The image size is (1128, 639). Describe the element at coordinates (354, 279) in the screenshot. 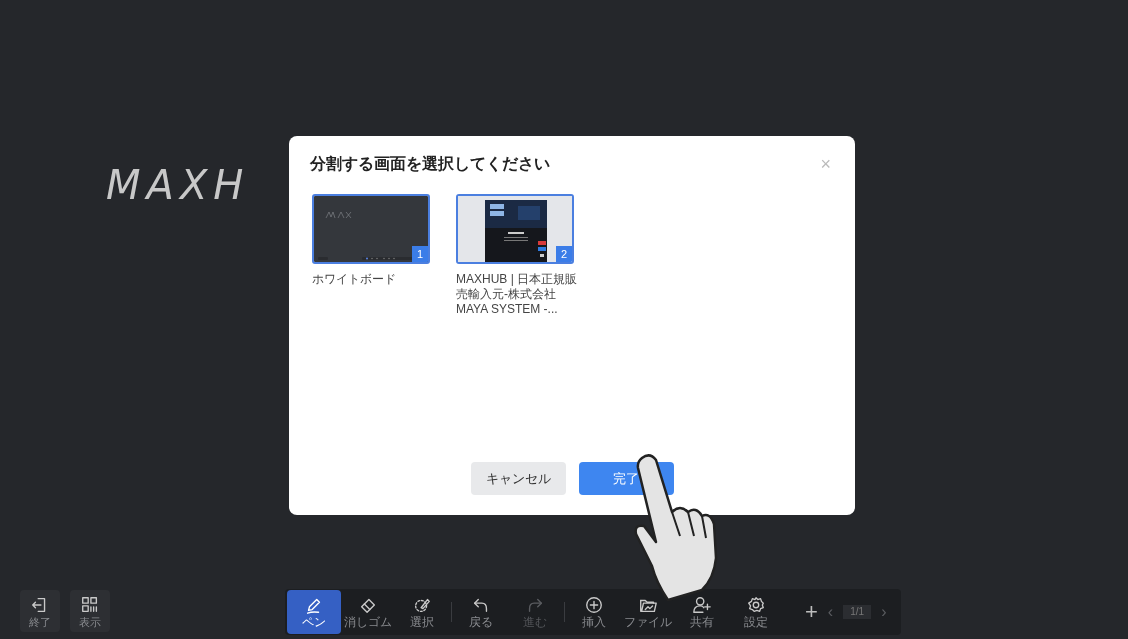

I see `screen-label: ホワイトボード` at that location.